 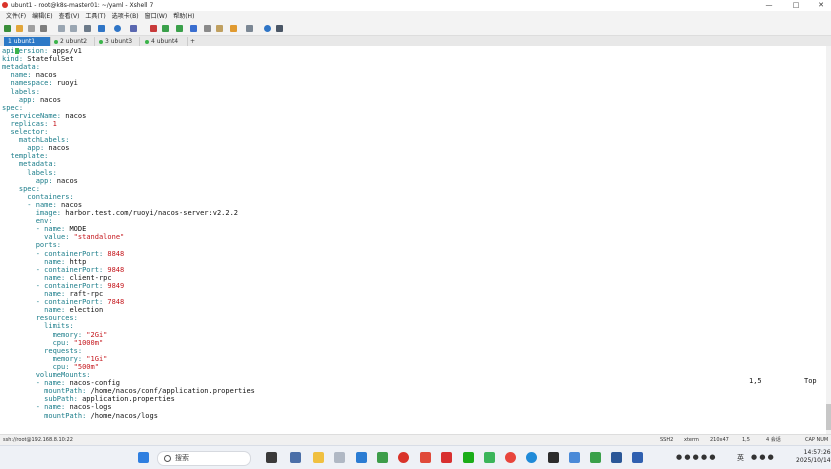 What do you see at coordinates (813, 457) in the screenshot?
I see `system-clock: 14:57:26 2025/10/14` at bounding box center [813, 457].